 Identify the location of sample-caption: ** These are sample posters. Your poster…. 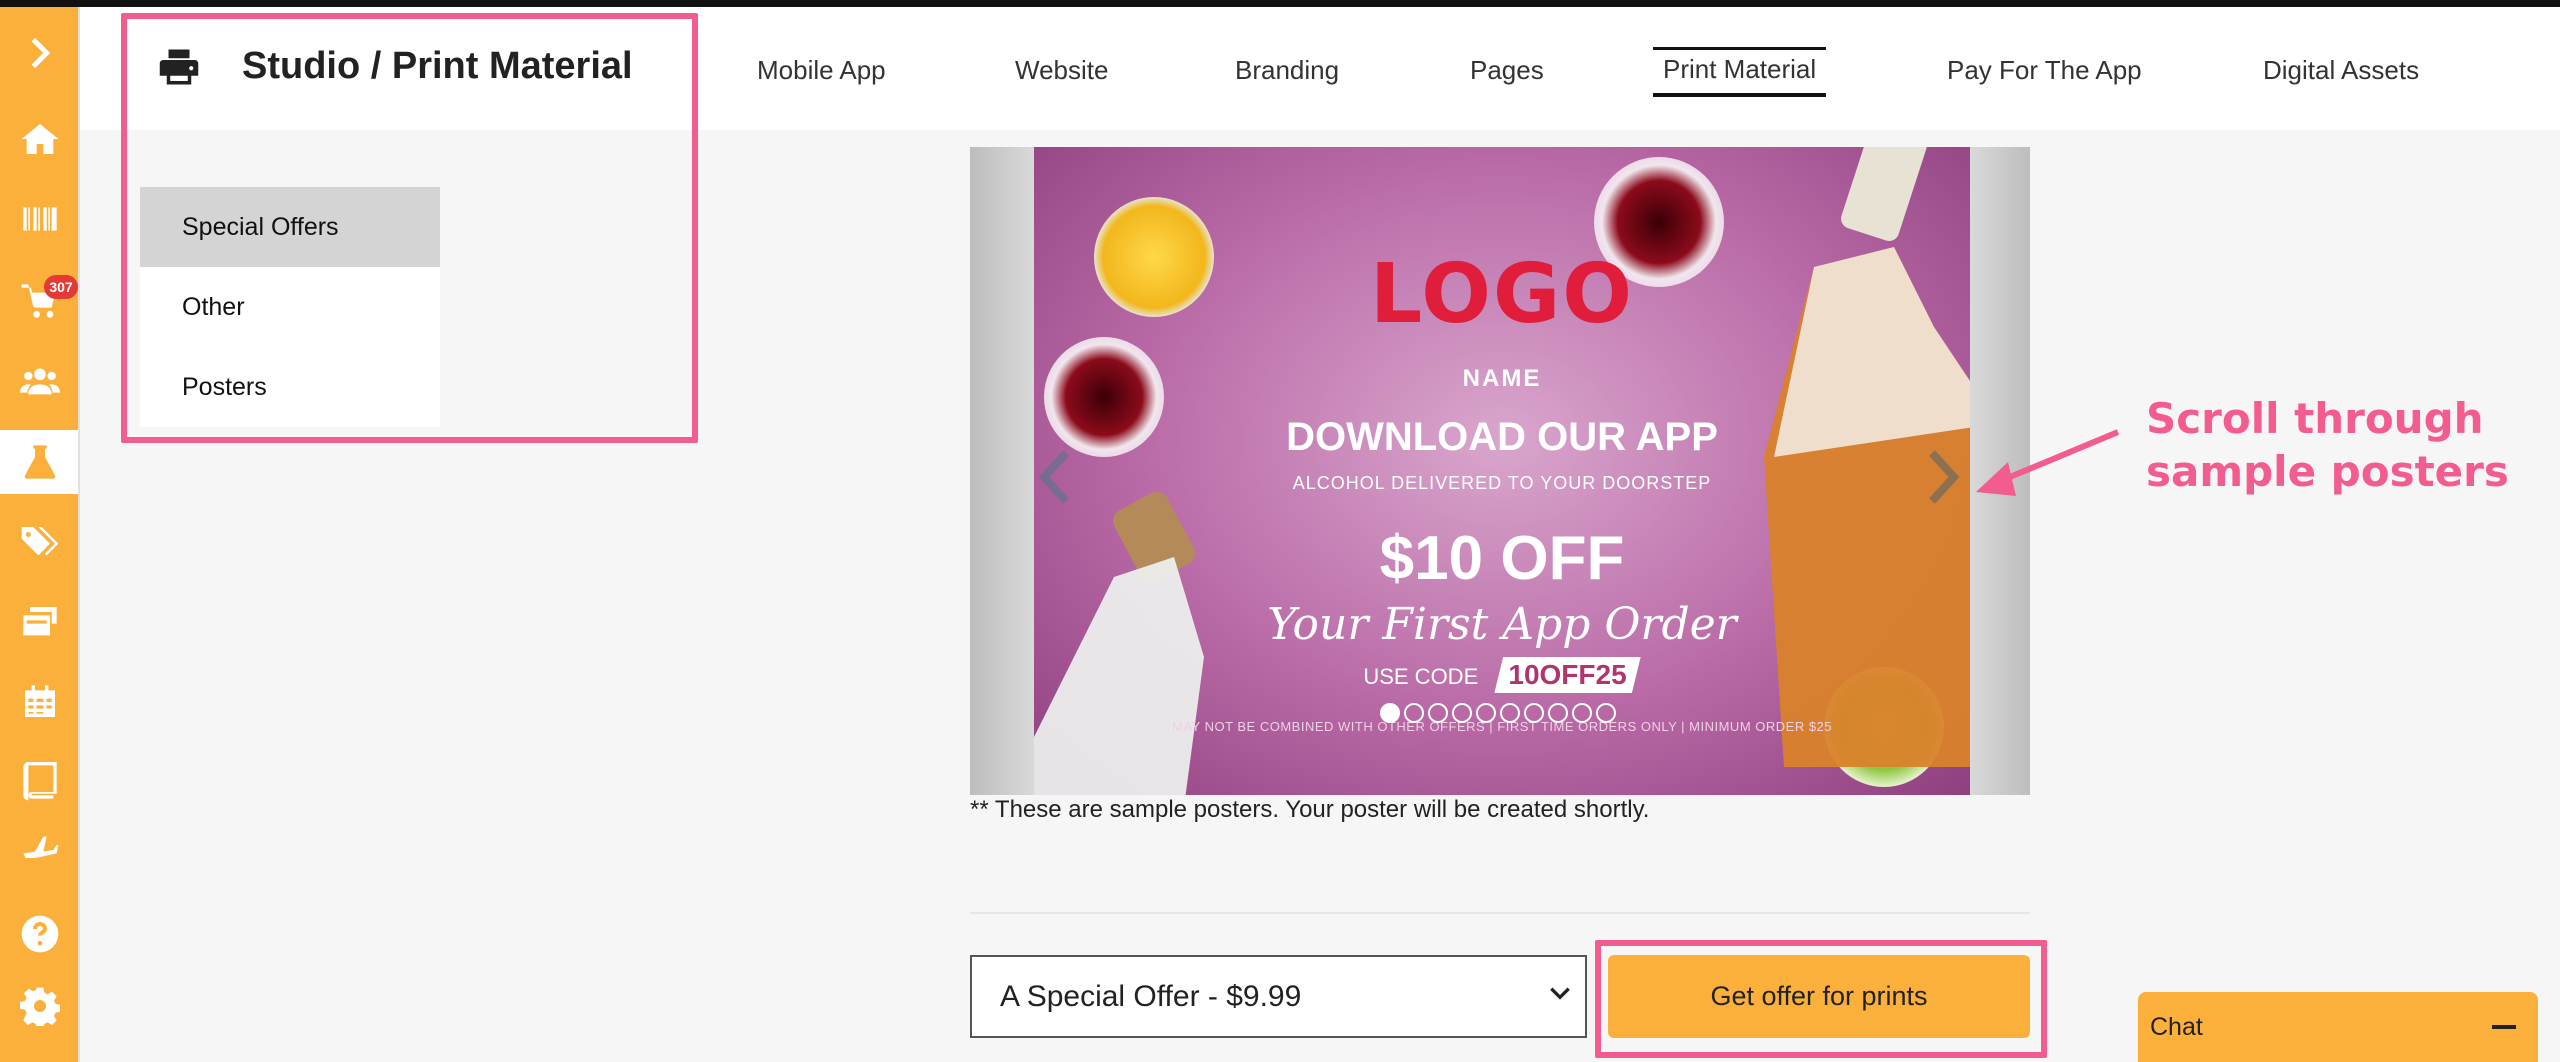
(1310, 809).